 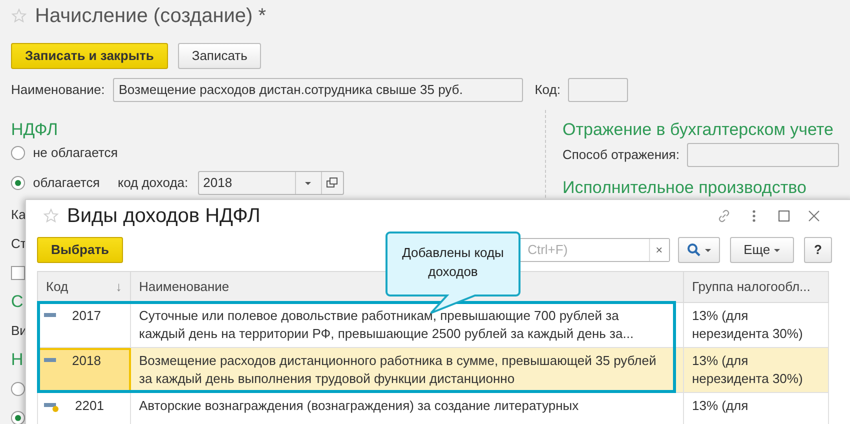 What do you see at coordinates (58, 90) in the screenshot?
I see `name-label: Наименование:` at bounding box center [58, 90].